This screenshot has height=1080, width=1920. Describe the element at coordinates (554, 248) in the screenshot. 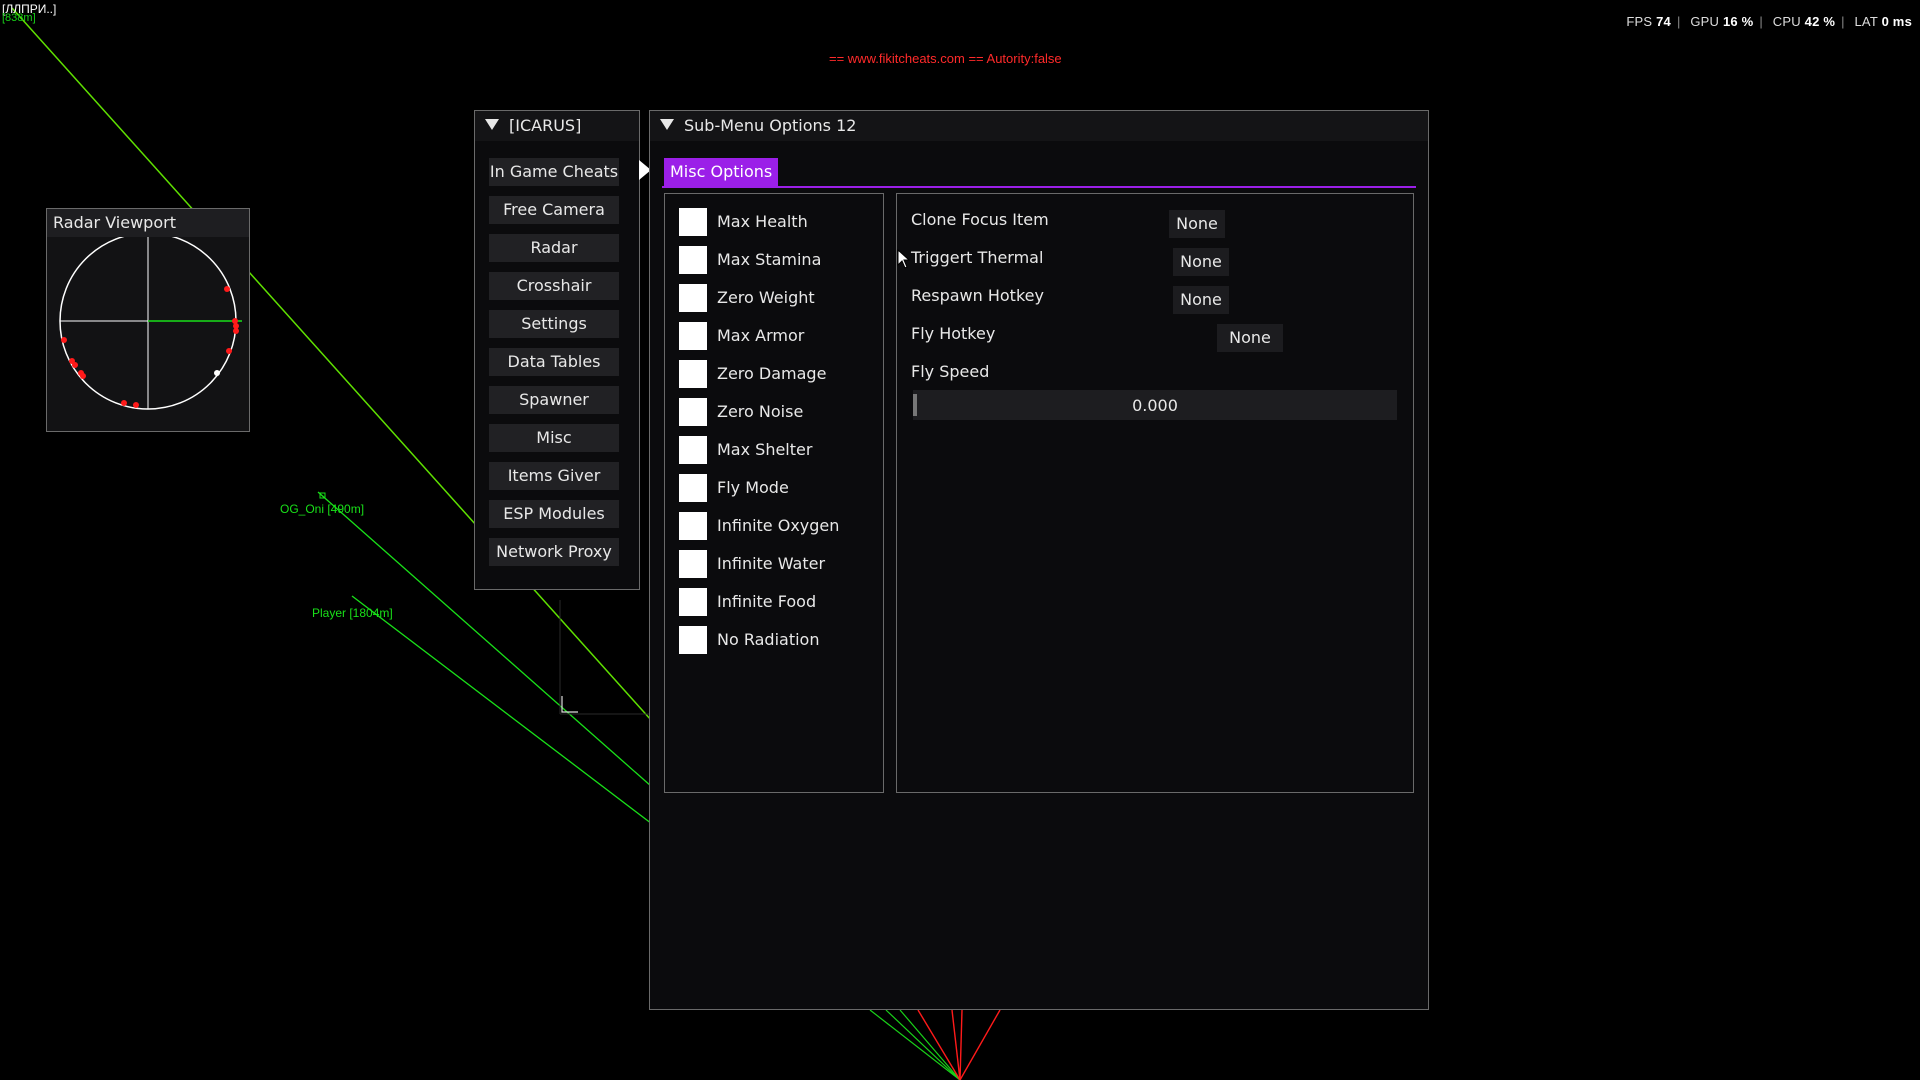

I see `menu-button-radar: Radar` at that location.